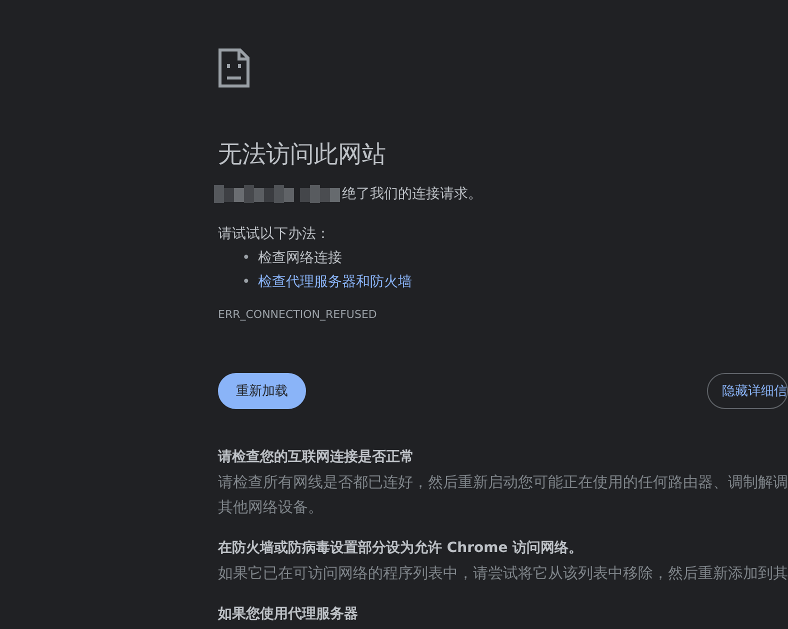 The image size is (788, 629). Describe the element at coordinates (412, 194) in the screenshot. I see `error-message: 绝了我们的连接请求。` at that location.